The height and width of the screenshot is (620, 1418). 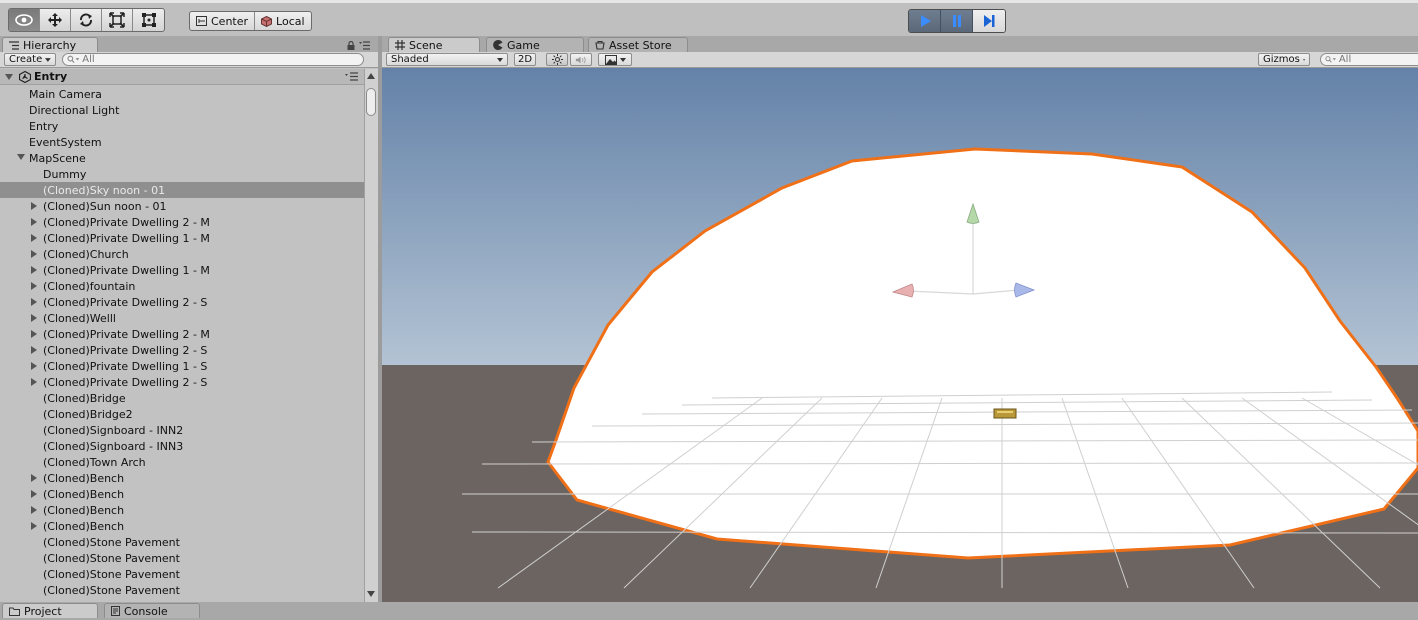 I want to click on hierarchy-scroll-thumb, so click(x=371, y=102).